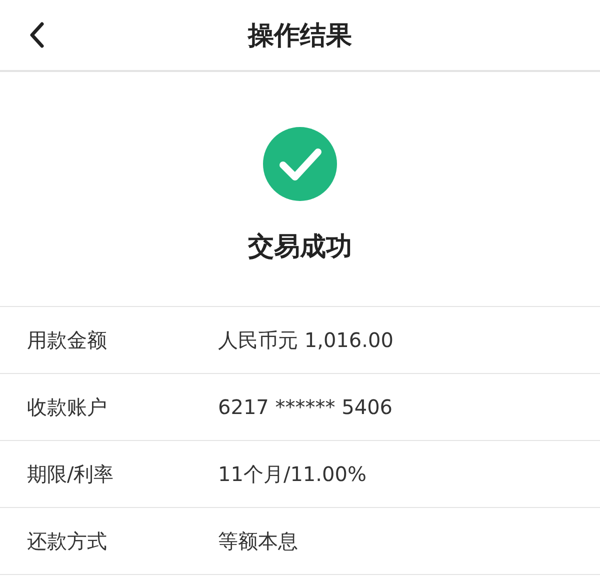 The image size is (600, 577). Describe the element at coordinates (37, 35) in the screenshot. I see `chevron-left-icon` at that location.